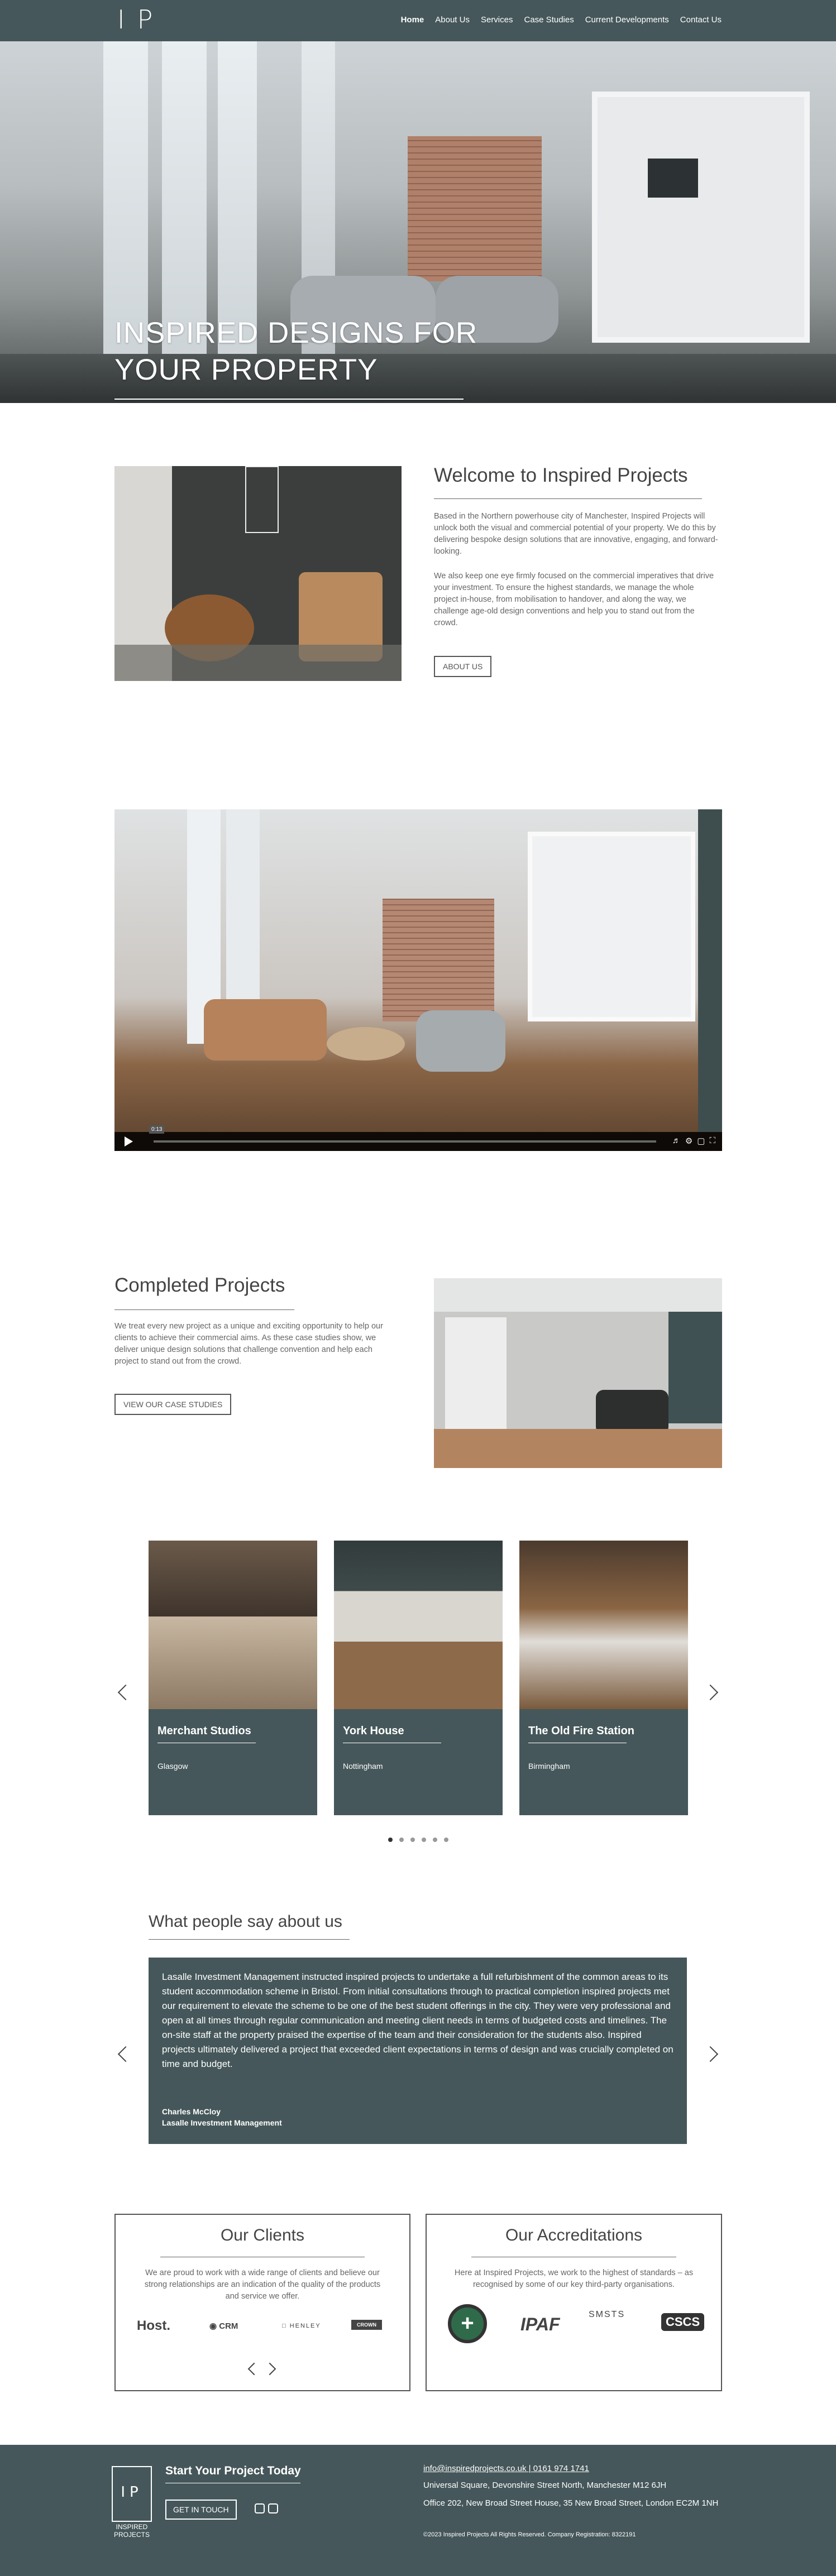  What do you see at coordinates (710, 970) in the screenshot?
I see `video-wall` at bounding box center [710, 970].